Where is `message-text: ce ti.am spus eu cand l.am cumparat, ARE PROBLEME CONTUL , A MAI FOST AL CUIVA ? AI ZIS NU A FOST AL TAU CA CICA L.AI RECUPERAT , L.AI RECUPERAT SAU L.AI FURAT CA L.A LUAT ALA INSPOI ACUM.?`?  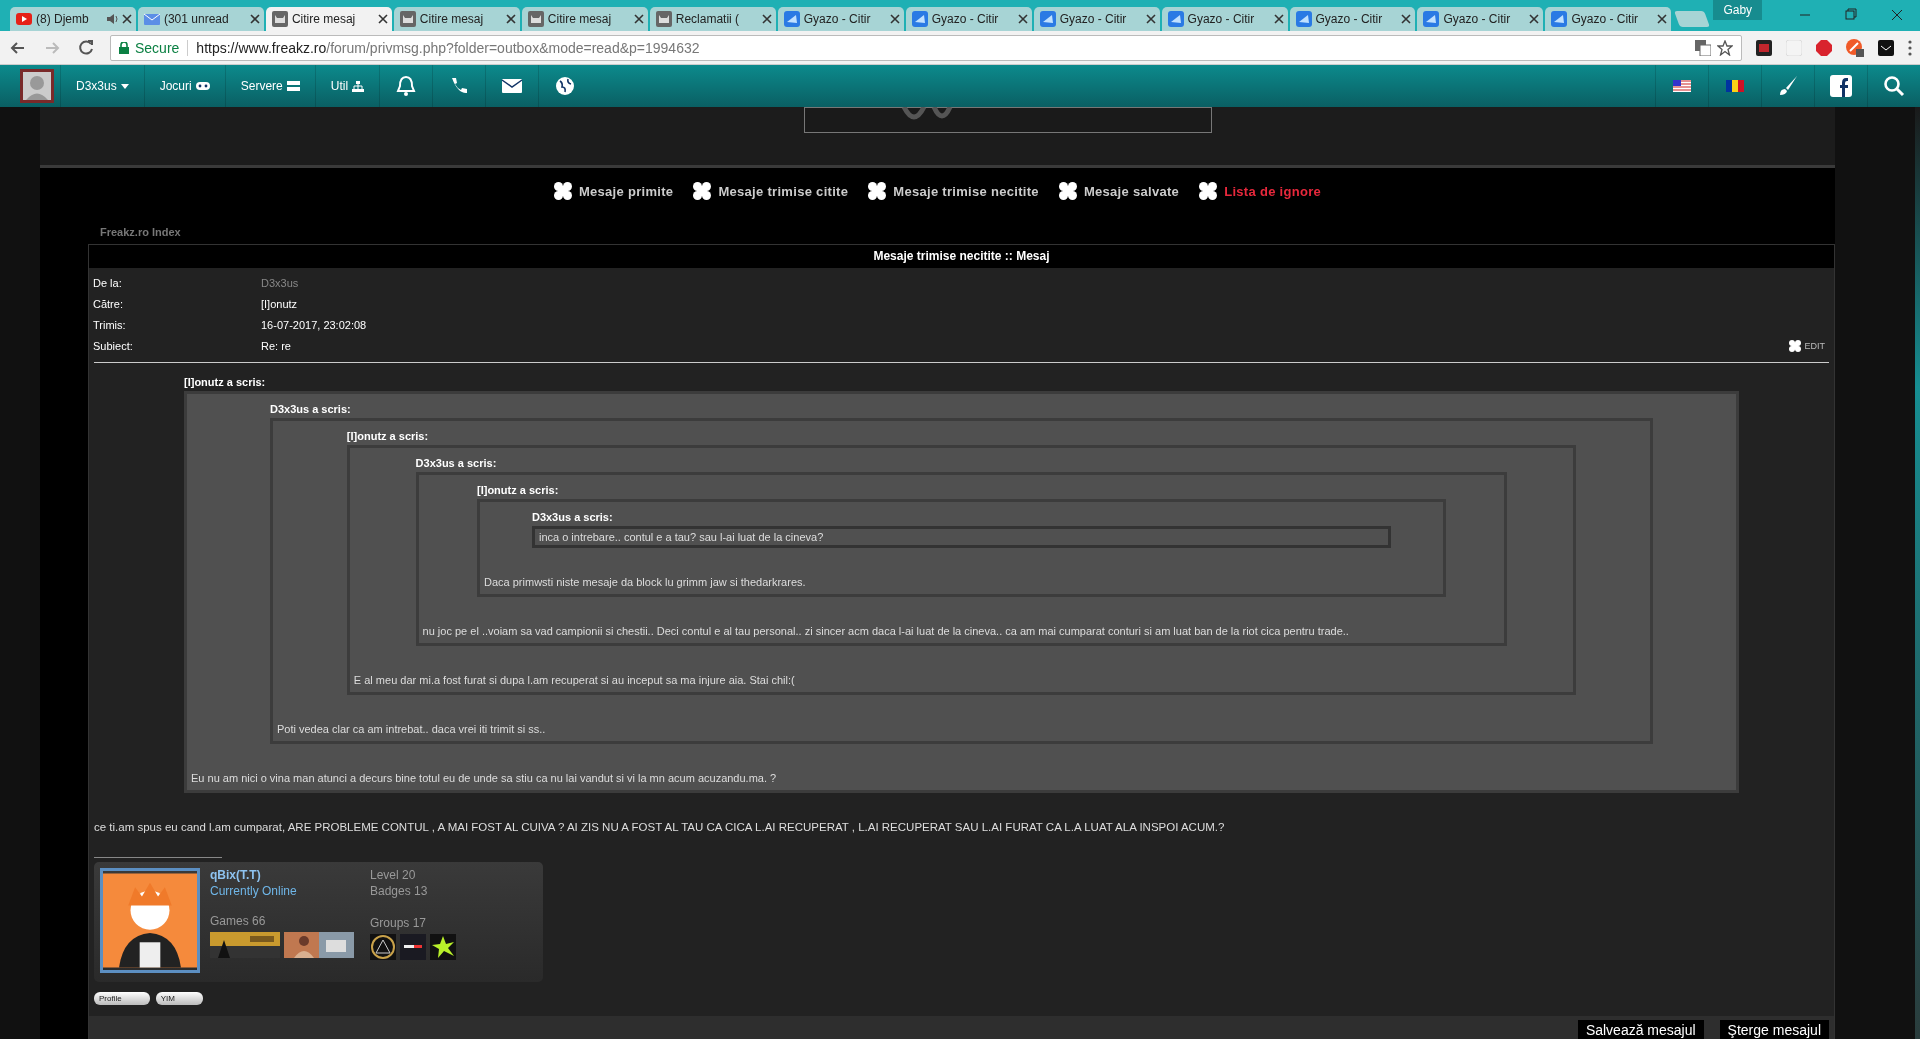 message-text: ce ti.am spus eu cand l.am cumparat, ARE PROBLEME CONTUL , A MAI FOST AL CUIVA ? AI ZIS NU A FOST AL TAU CA CICA L.AI RECUPERAT , L.AI RECUPERAT SAU L.AI FURAT CA L.A LUAT ALA INSPOI ACUM.? is located at coordinates (660, 827).